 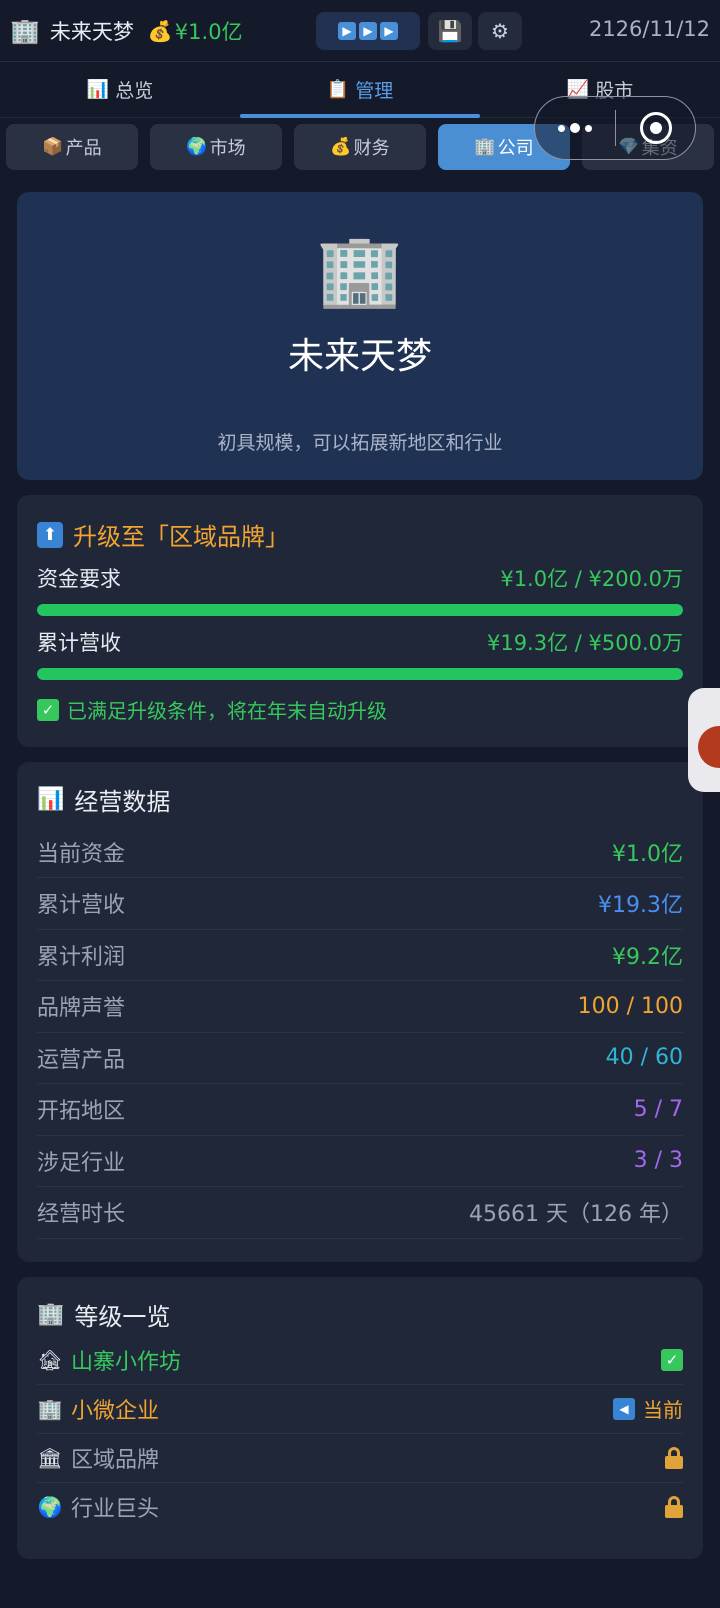 I want to click on subtab-label: 市场, so click(x=227, y=148).